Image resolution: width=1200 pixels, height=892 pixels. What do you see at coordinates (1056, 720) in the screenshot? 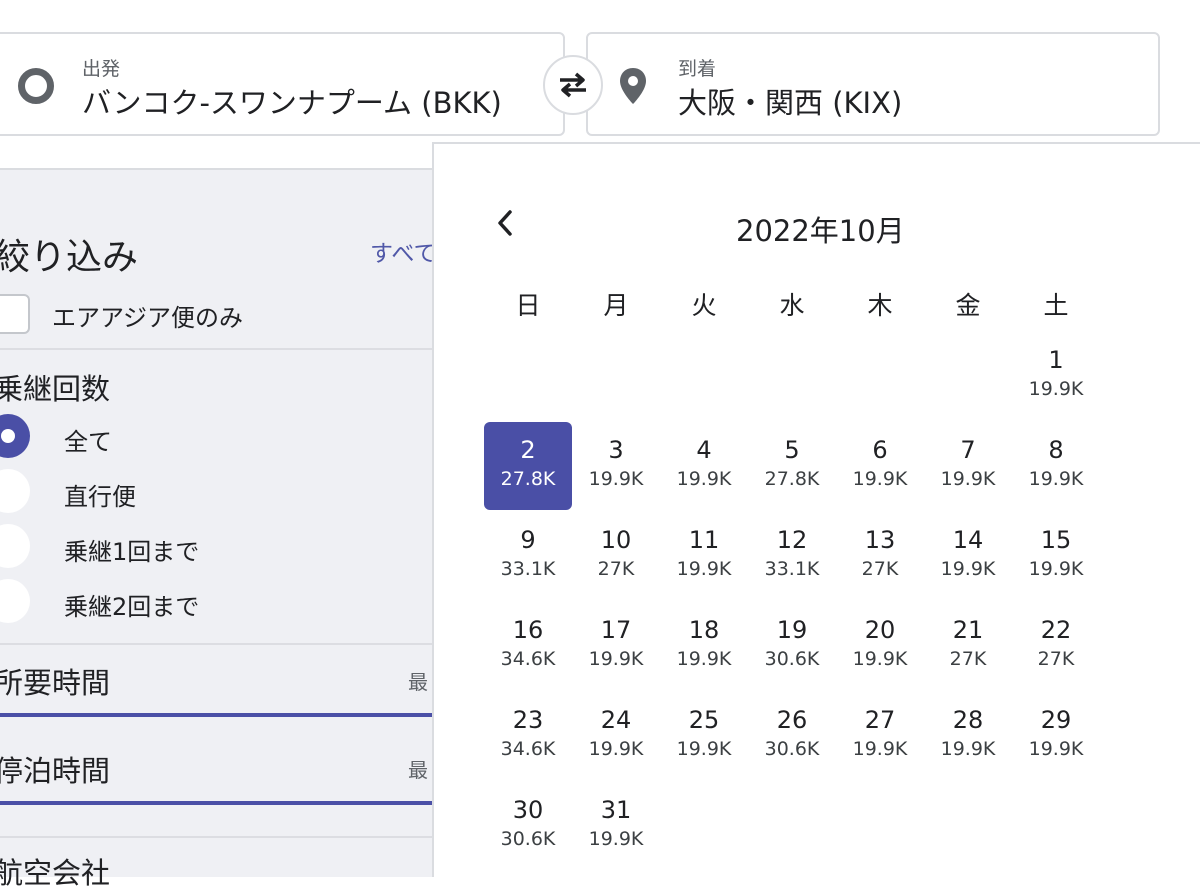
I see `day-number: 29` at bounding box center [1056, 720].